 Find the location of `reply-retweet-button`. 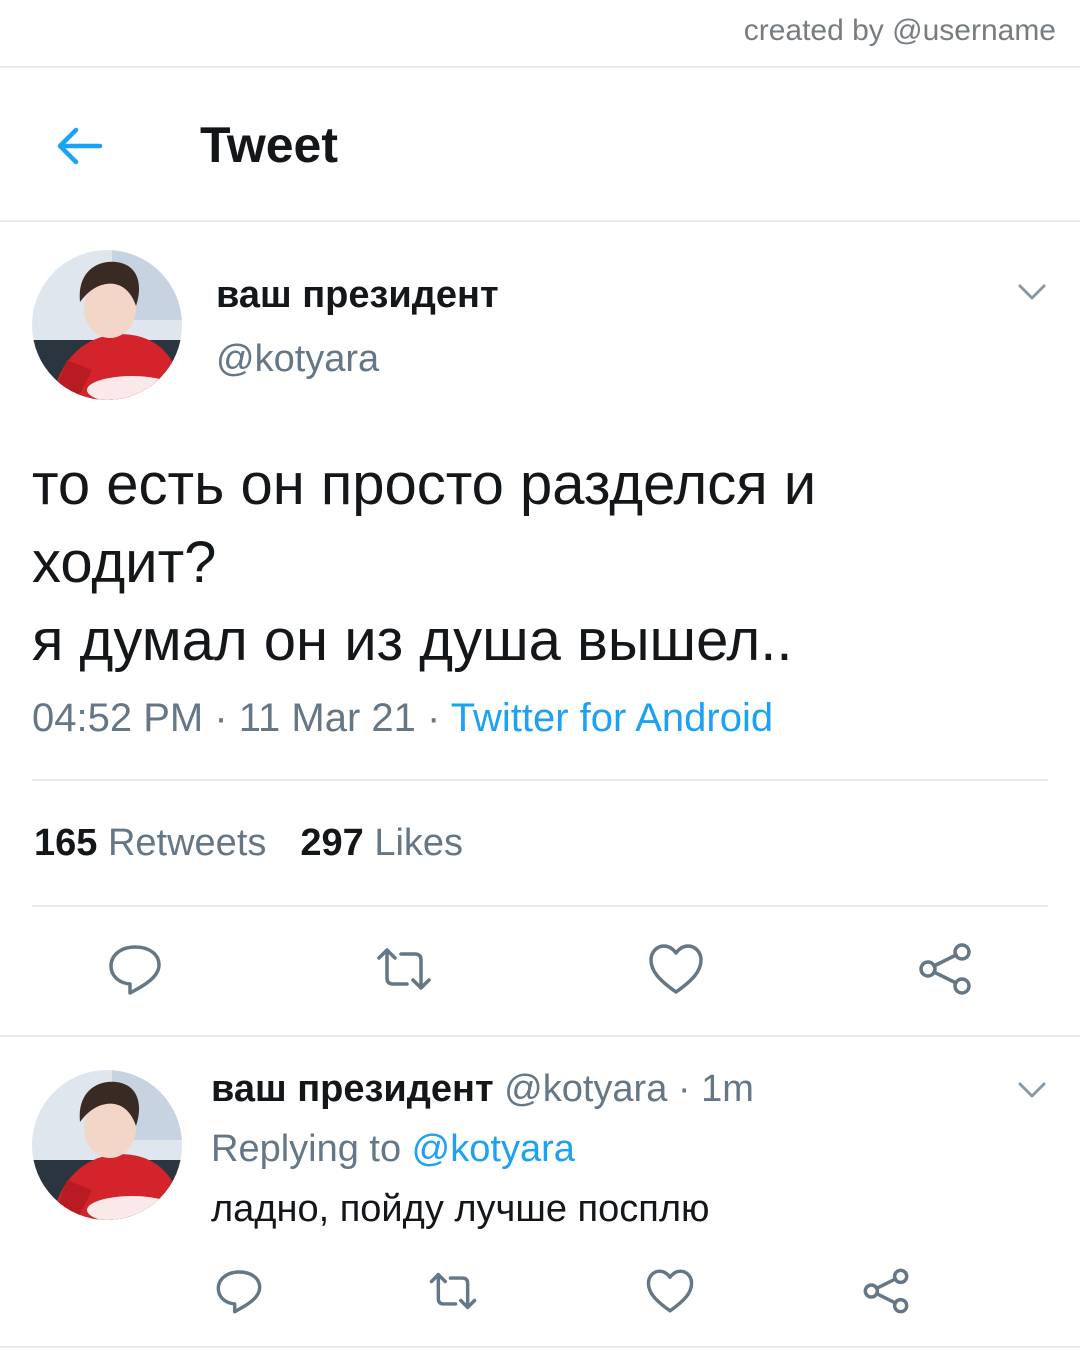

reply-retweet-button is located at coordinates (453, 1291).